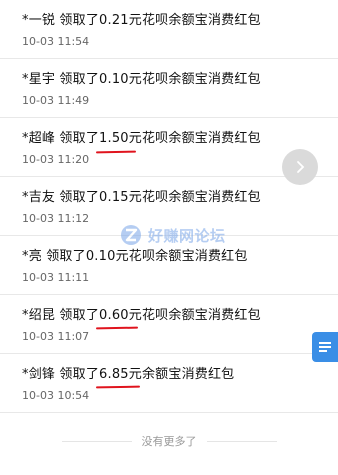 The image size is (338, 475). Describe the element at coordinates (141, 315) in the screenshot. I see `record-title: *绍昆 领取了0.60元花呗余额宝消费红包` at that location.